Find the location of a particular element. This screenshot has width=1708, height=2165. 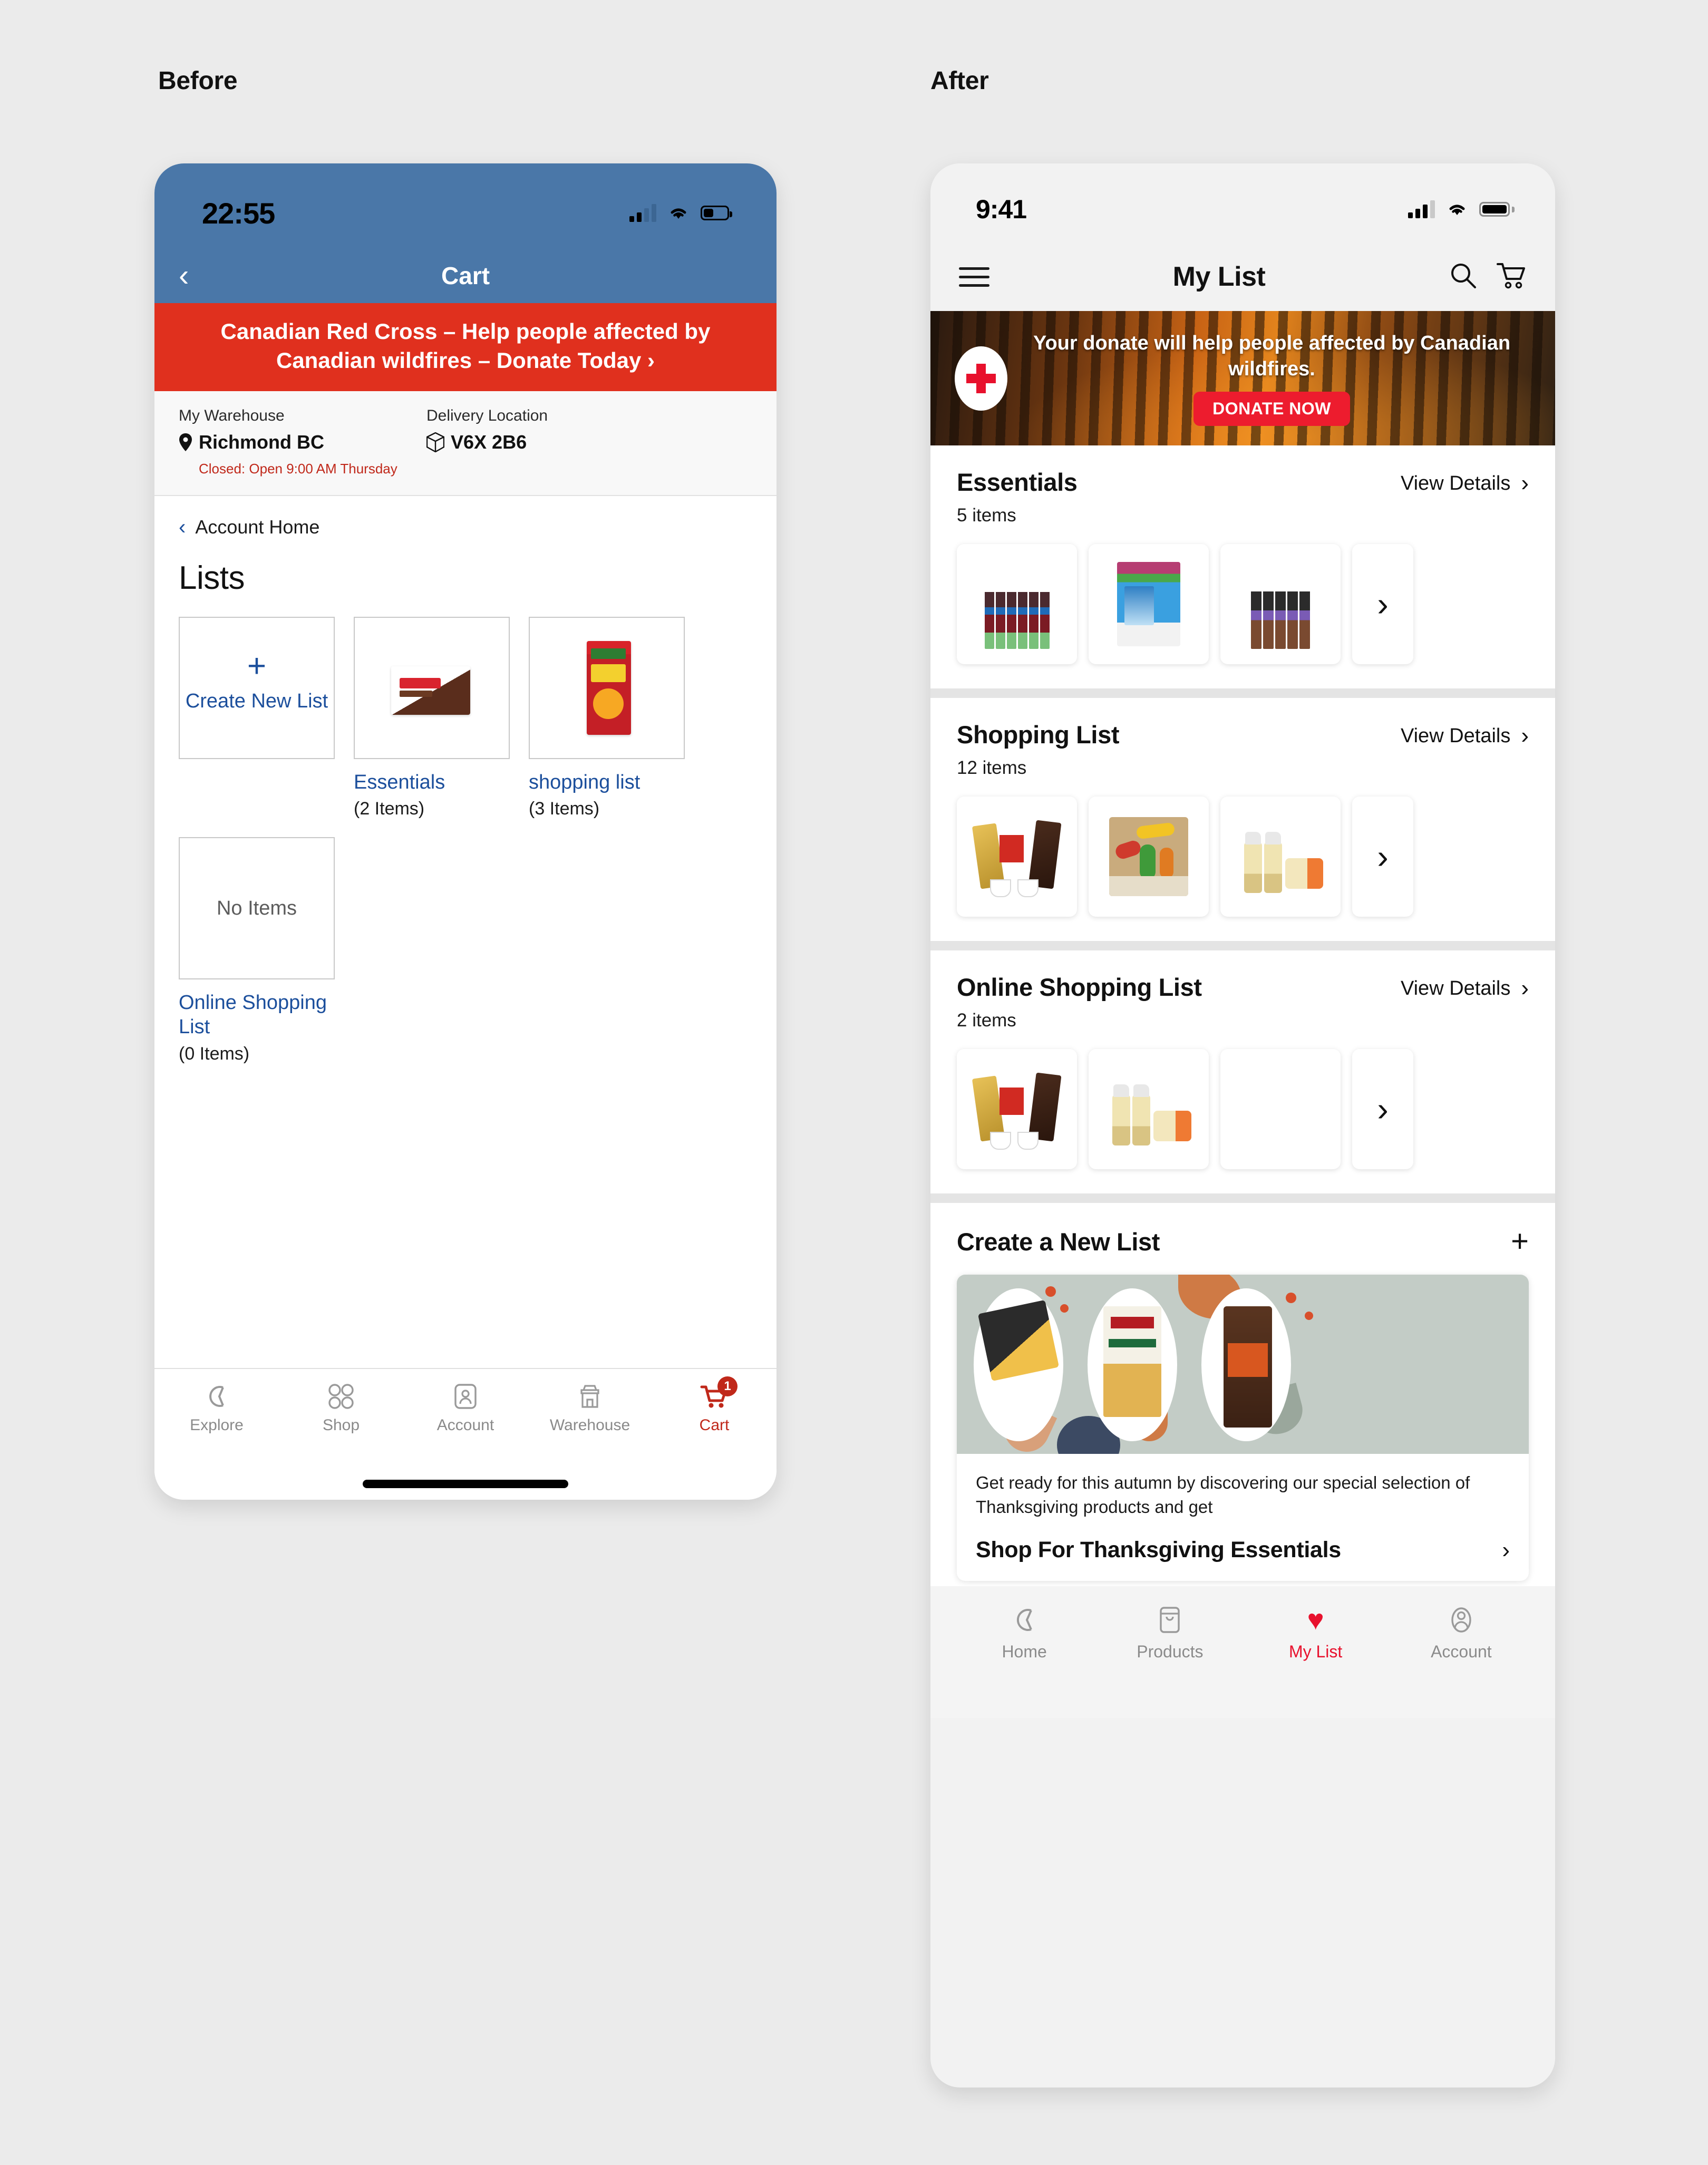

cart-badge: 1 is located at coordinates (727, 1386).